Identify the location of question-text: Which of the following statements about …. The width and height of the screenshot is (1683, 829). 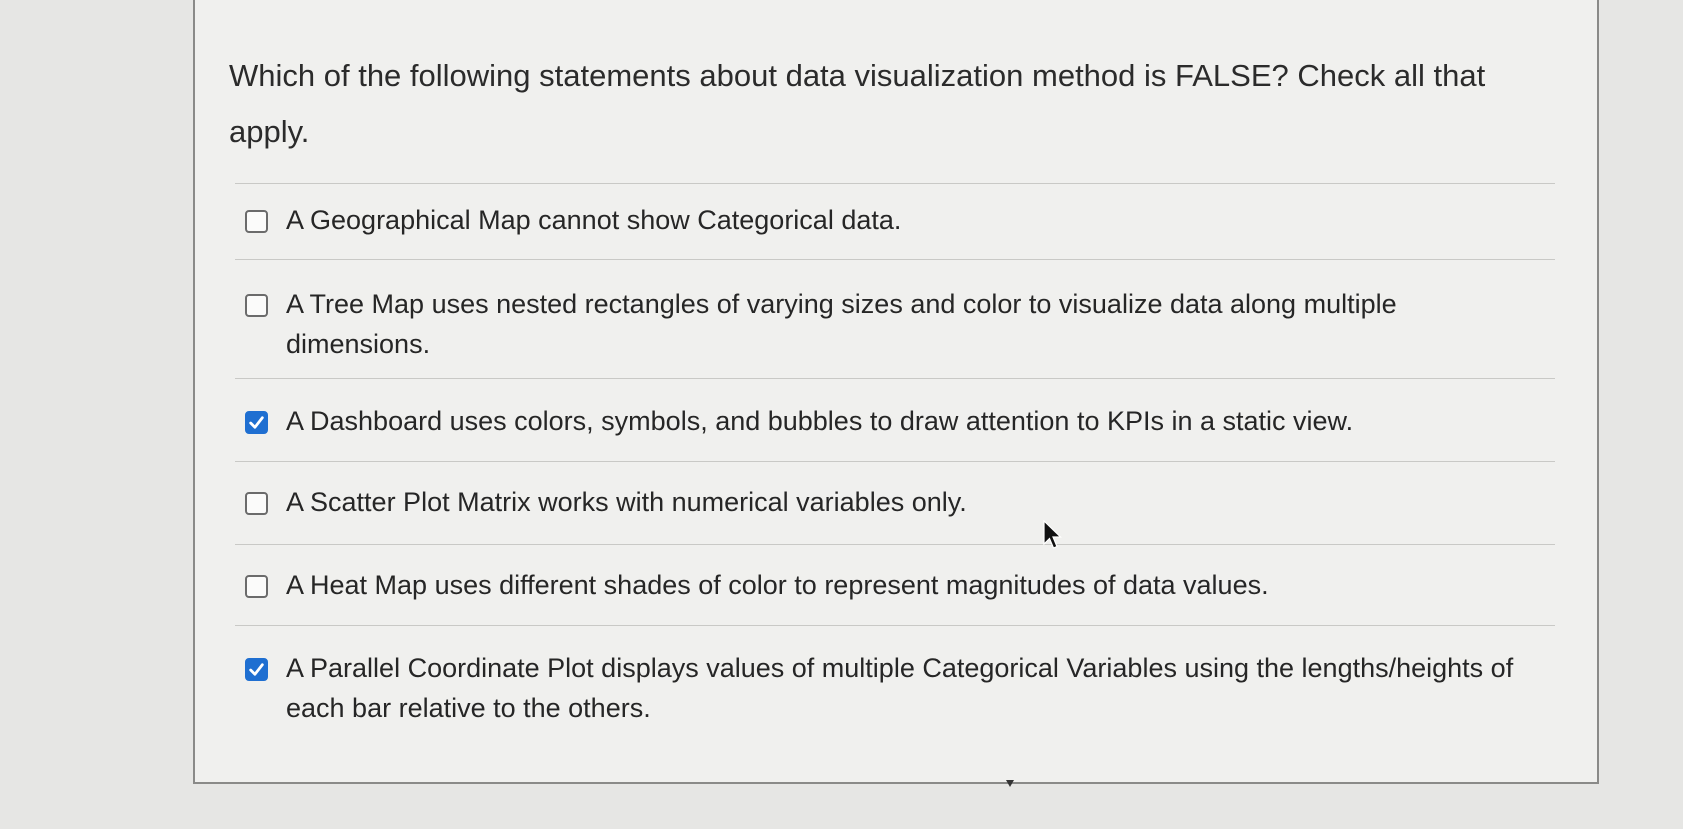
(857, 103).